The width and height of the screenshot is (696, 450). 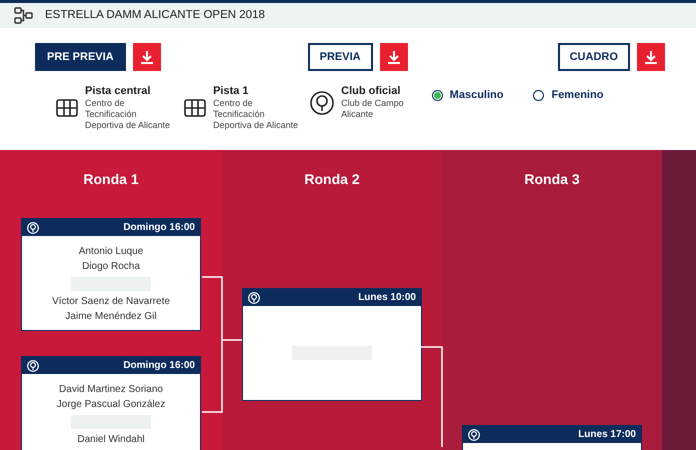 I want to click on venue-name: Club oficial, so click(x=371, y=91).